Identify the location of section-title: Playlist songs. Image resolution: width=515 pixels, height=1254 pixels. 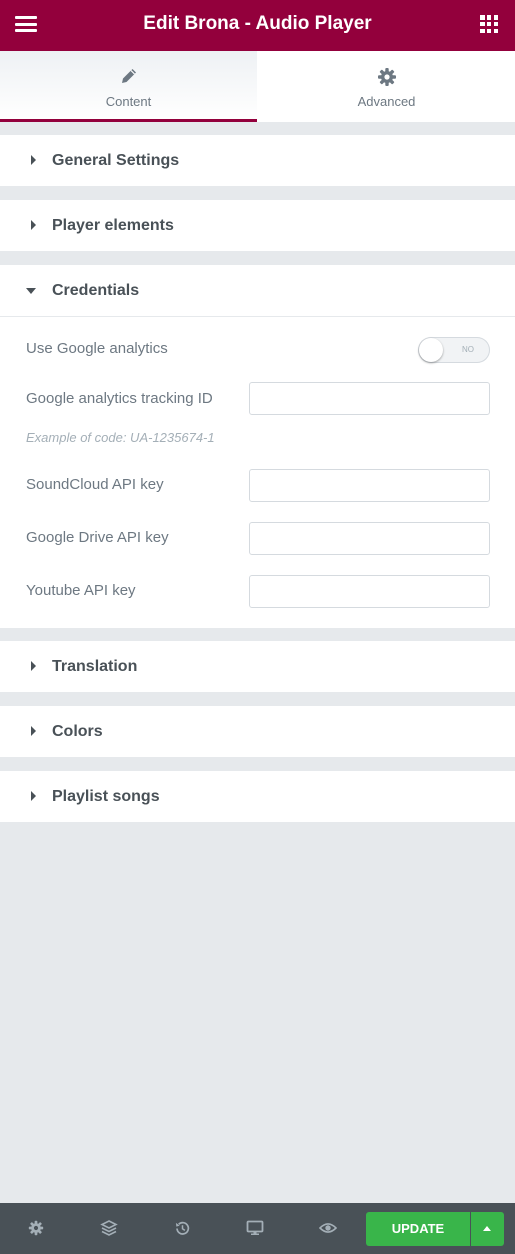
(106, 796).